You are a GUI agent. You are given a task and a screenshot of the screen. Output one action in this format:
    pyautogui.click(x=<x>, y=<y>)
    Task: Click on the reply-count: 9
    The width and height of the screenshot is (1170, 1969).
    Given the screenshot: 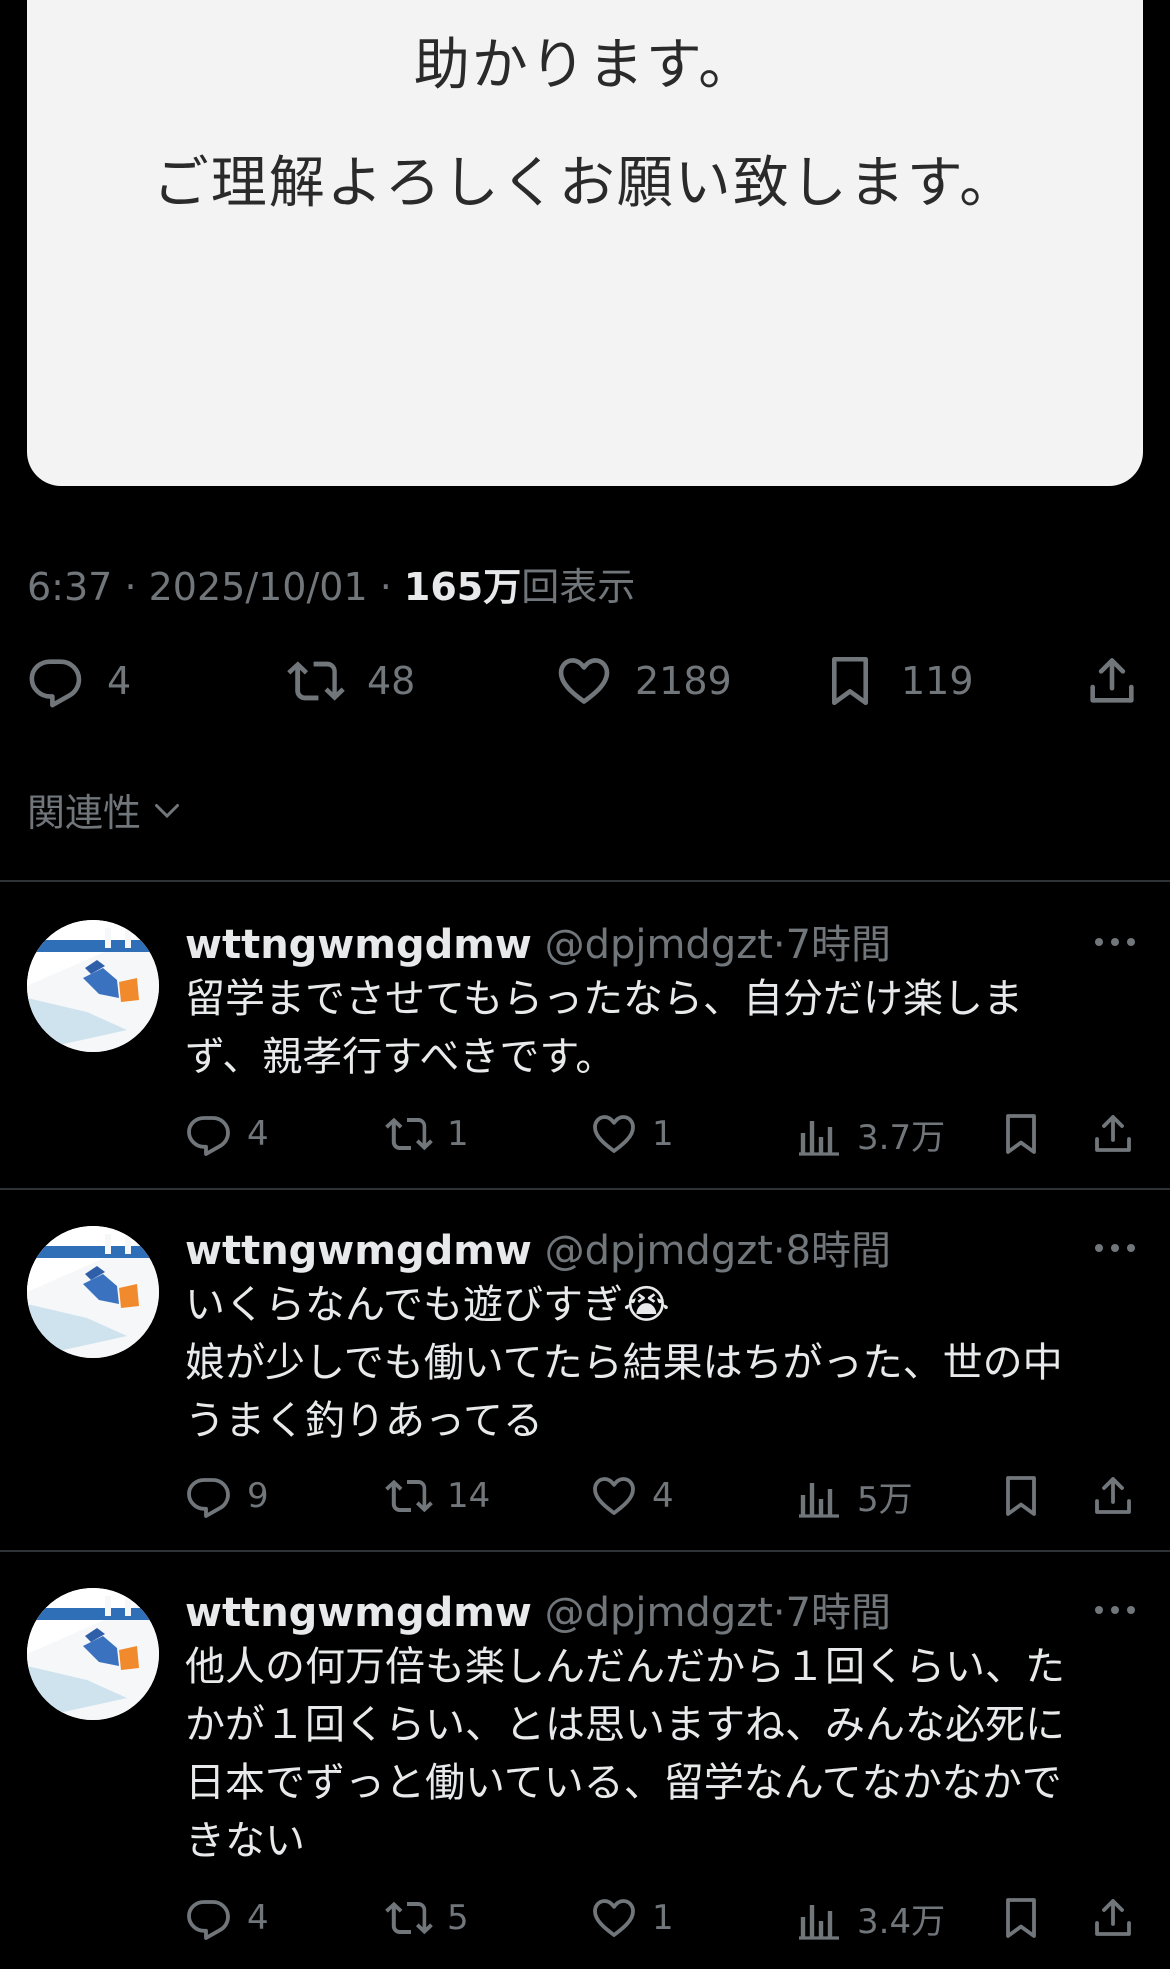 What is the action you would take?
    pyautogui.click(x=258, y=1496)
    